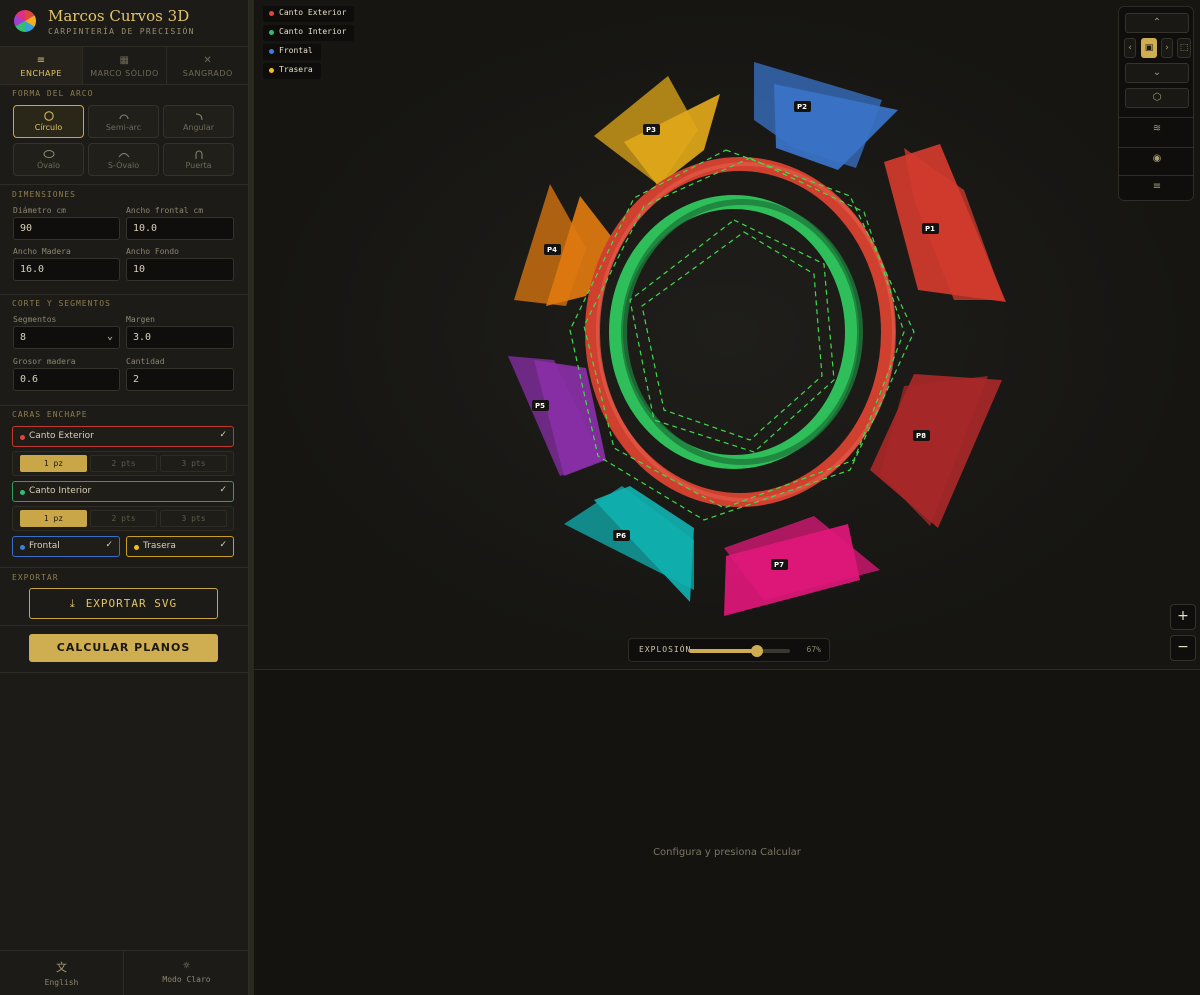  What do you see at coordinates (309, 14) in the screenshot?
I see `legend-exterior: Canto Exterior` at bounding box center [309, 14].